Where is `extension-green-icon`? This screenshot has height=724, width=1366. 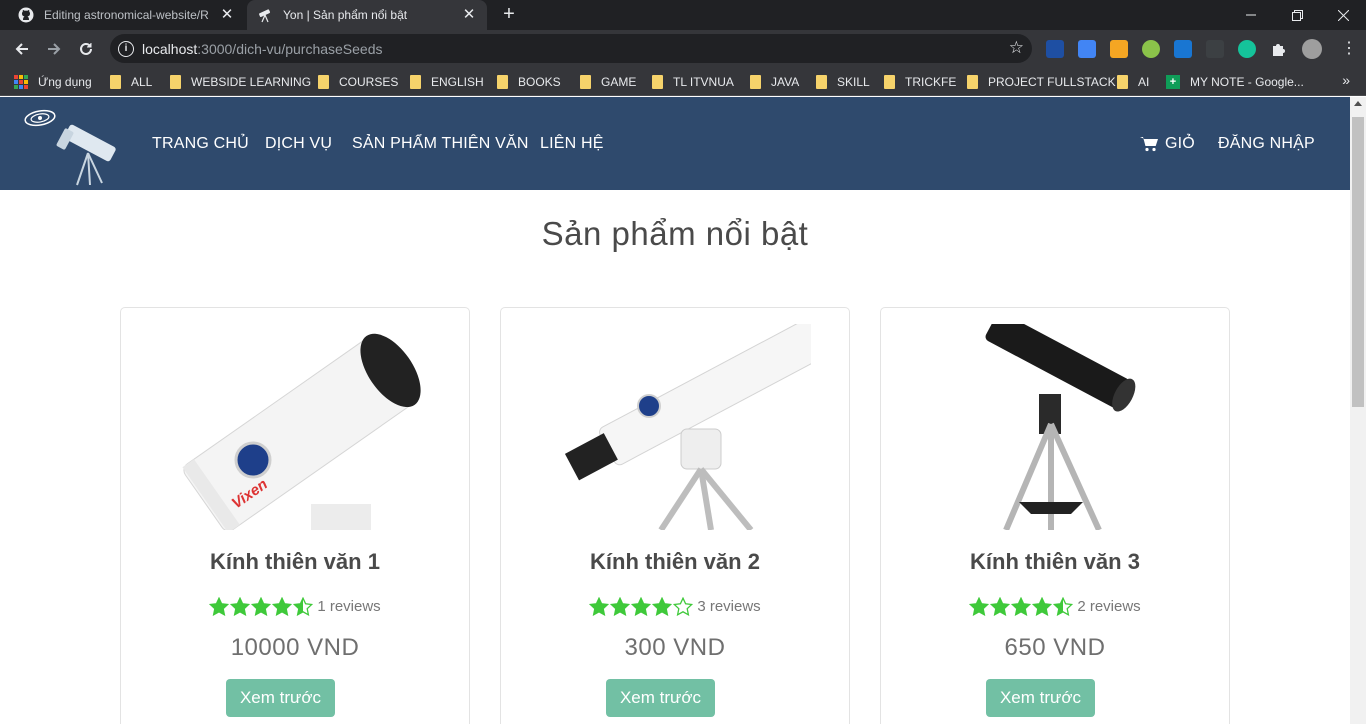
extension-green-icon is located at coordinates (1151, 49).